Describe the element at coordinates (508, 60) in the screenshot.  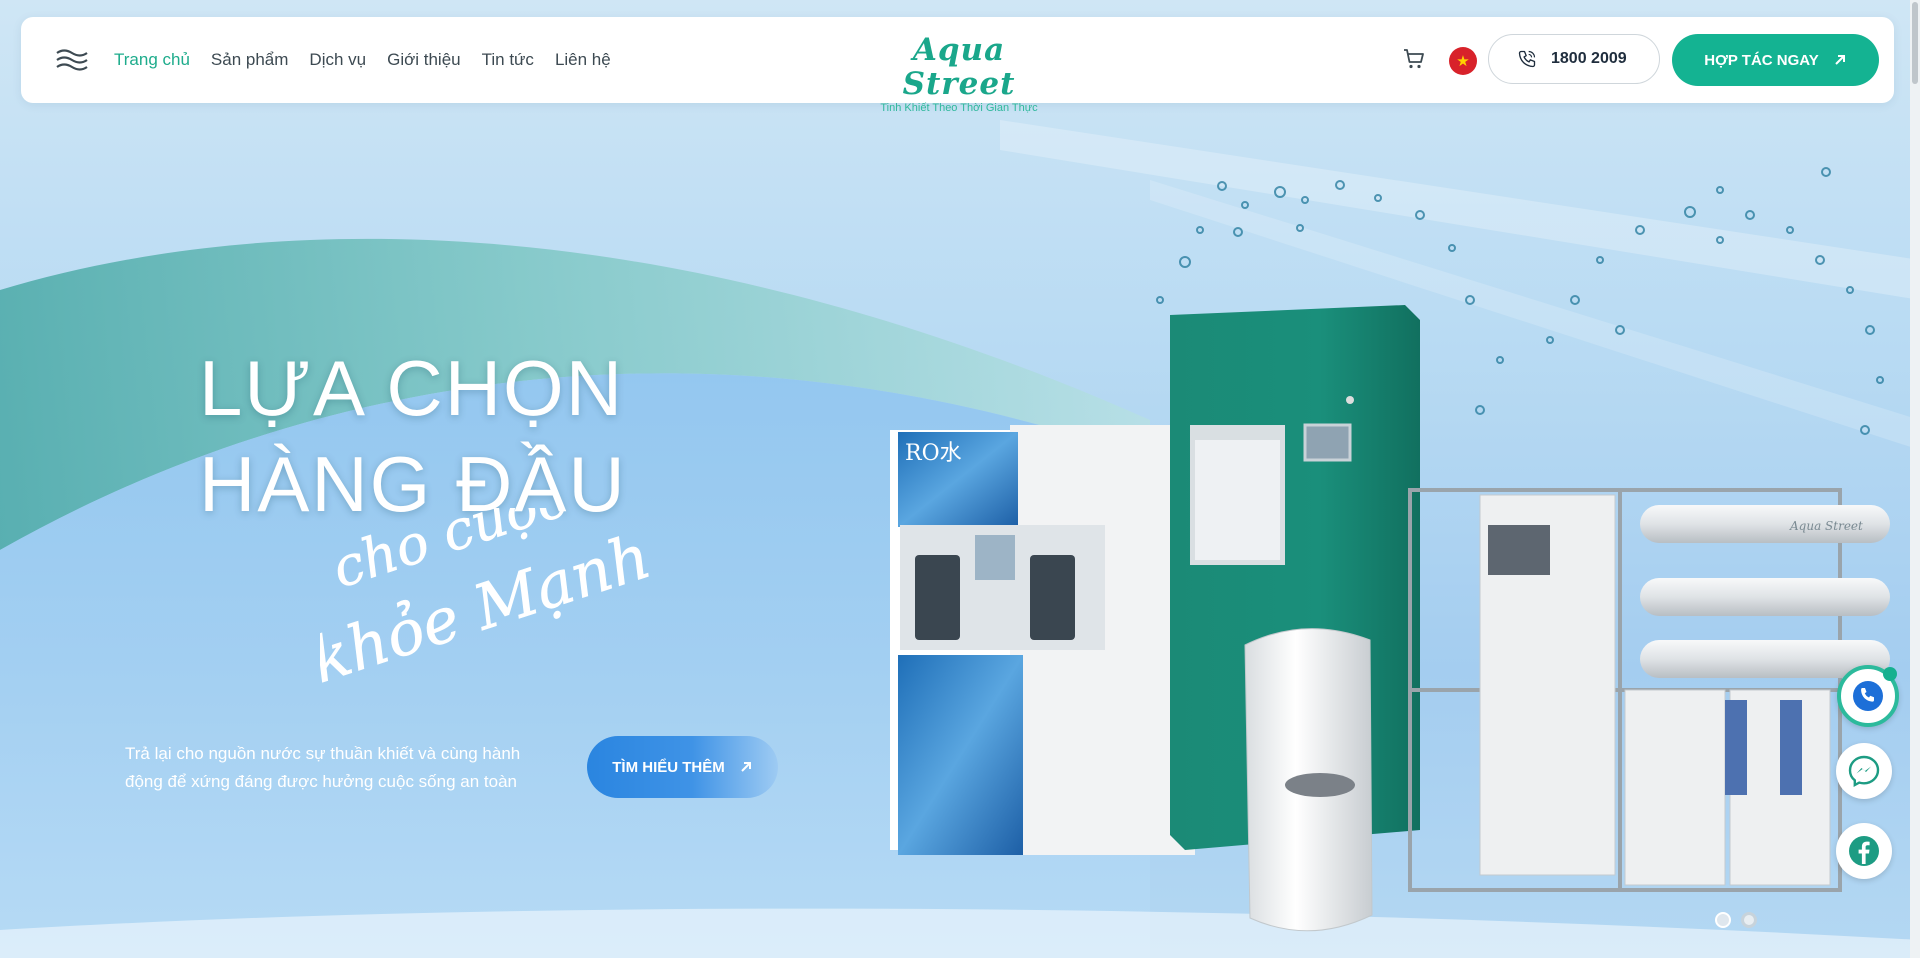
I see `nav-item-news: Tin tức` at that location.